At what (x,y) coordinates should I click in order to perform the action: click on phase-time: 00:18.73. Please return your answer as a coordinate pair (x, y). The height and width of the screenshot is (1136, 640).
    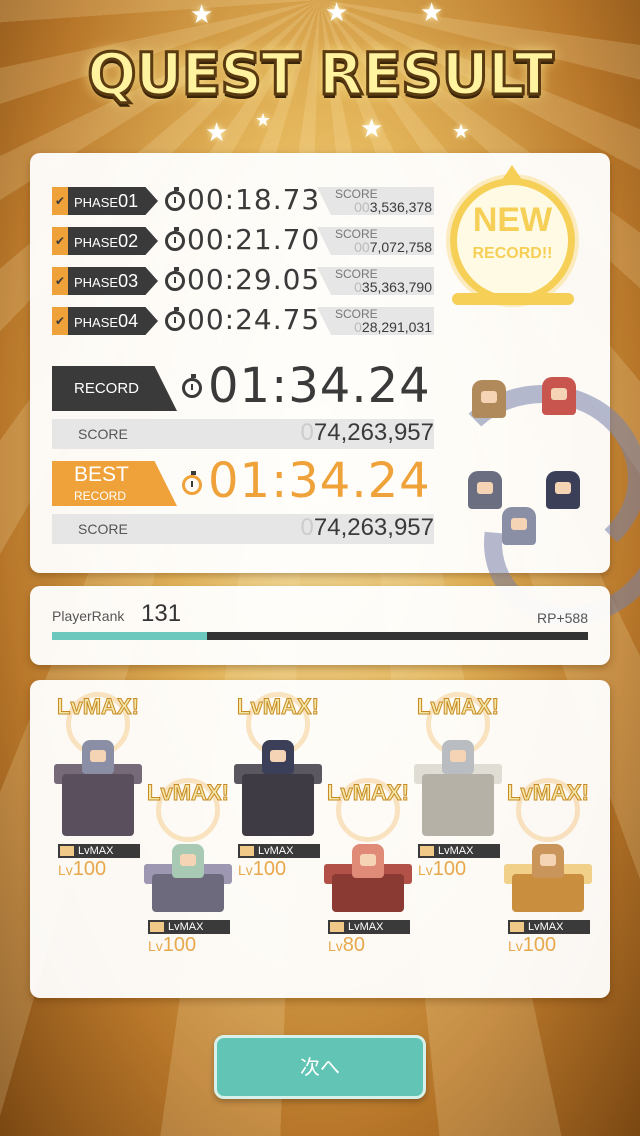
    Looking at the image, I should click on (254, 199).